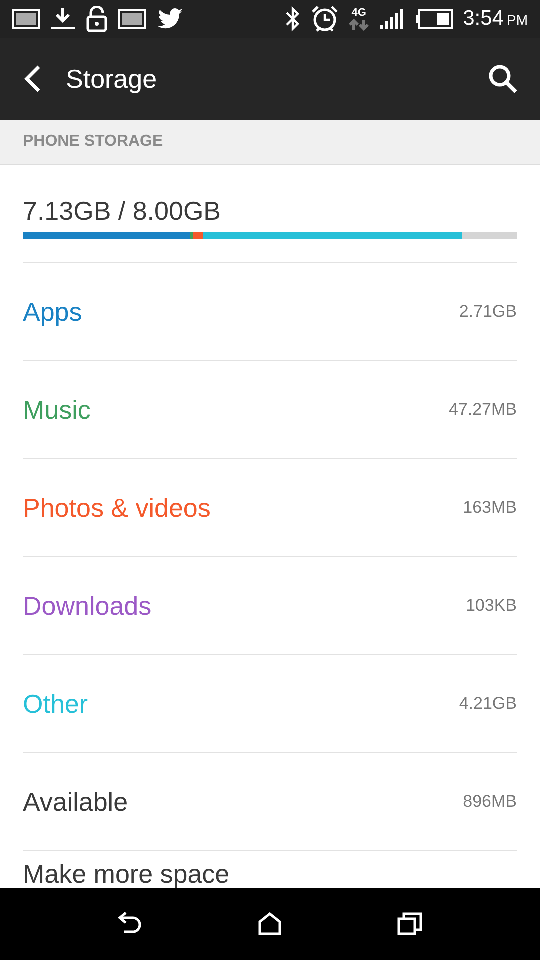 The width and height of the screenshot is (540, 960). Describe the element at coordinates (392, 19) in the screenshot. I see `signal-icon` at that location.